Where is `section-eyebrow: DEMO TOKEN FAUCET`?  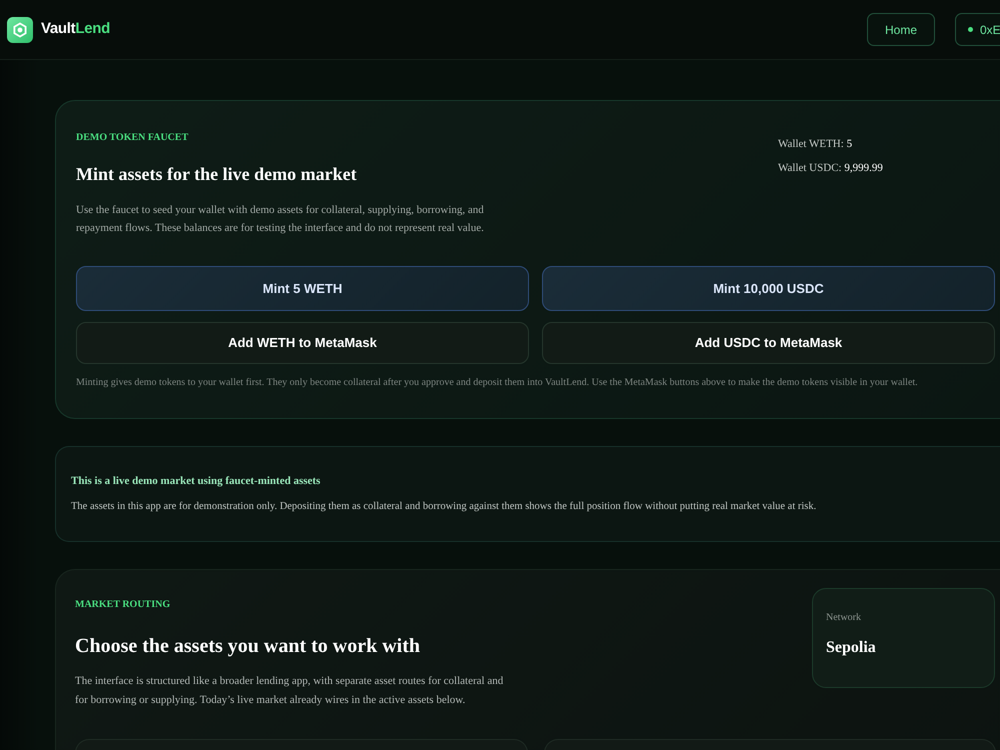
section-eyebrow: DEMO TOKEN FAUCET is located at coordinates (133, 138).